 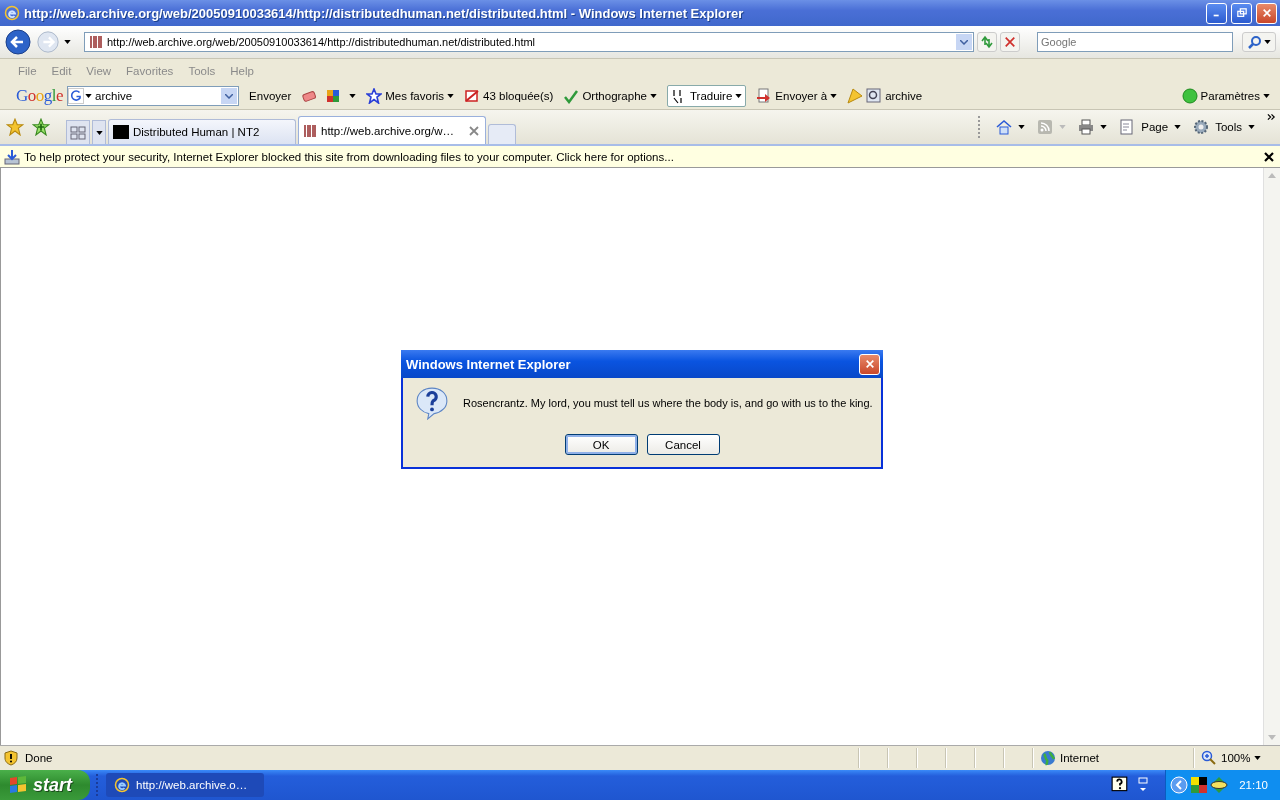 I want to click on status-text: Done, so click(x=39, y=758).